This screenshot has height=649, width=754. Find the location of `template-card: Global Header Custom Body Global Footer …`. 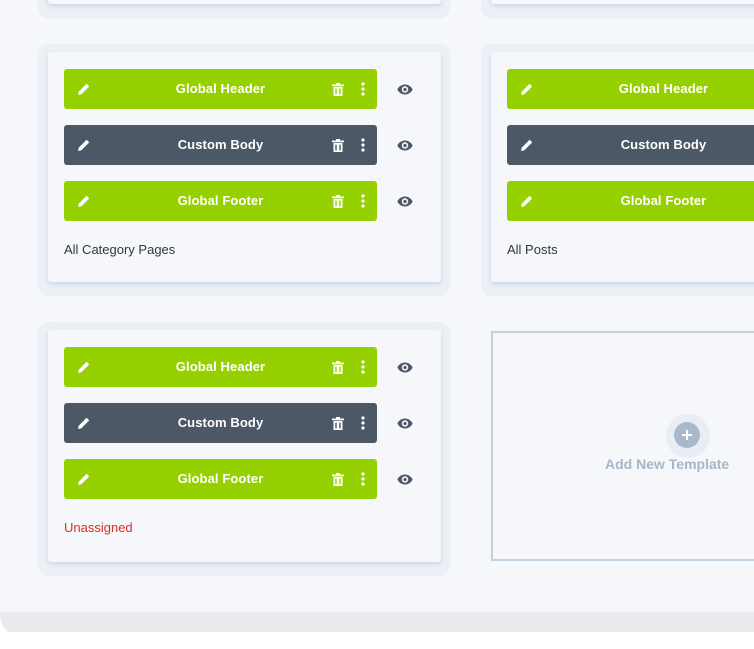

template-card: Global Header Custom Body Global Footer … is located at coordinates (622, 167).